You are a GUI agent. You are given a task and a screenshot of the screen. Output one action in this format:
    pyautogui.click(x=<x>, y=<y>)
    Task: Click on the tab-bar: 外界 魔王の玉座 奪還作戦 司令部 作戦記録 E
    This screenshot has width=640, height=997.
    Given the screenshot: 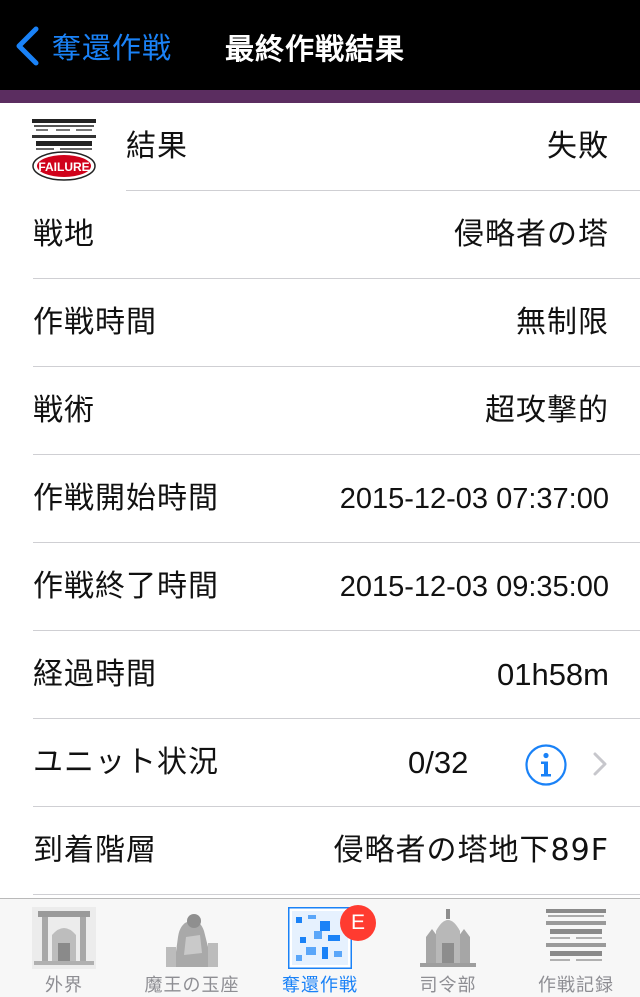 What is the action you would take?
    pyautogui.click(x=320, y=947)
    